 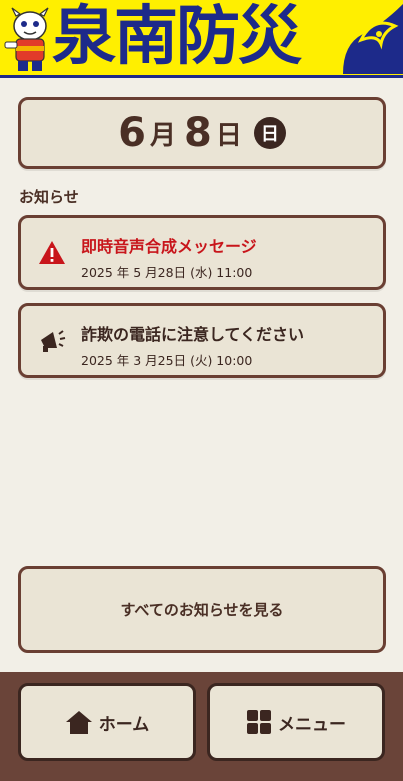 I want to click on megaphone-icon, so click(x=53, y=341).